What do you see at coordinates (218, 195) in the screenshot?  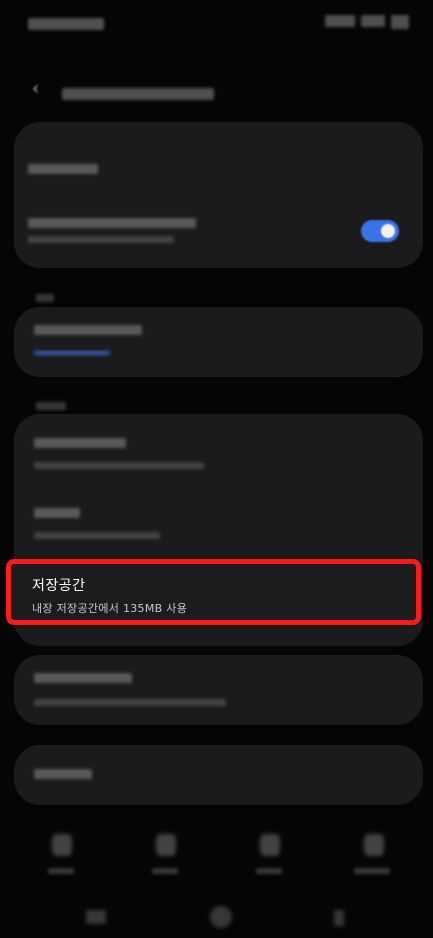 I see `settings-card-top` at bounding box center [218, 195].